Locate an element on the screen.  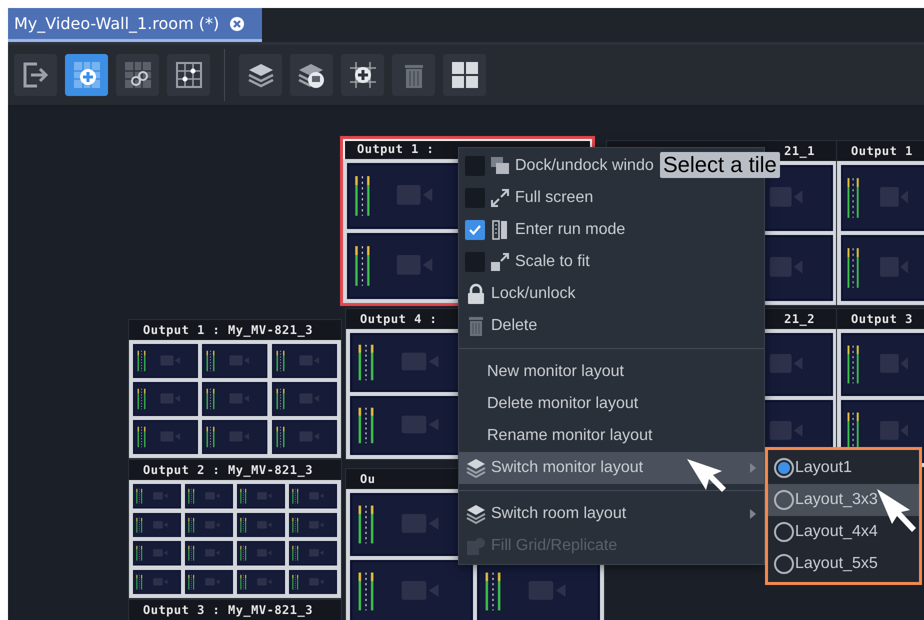
menu-item: Delete monitor layout is located at coordinates (551, 404).